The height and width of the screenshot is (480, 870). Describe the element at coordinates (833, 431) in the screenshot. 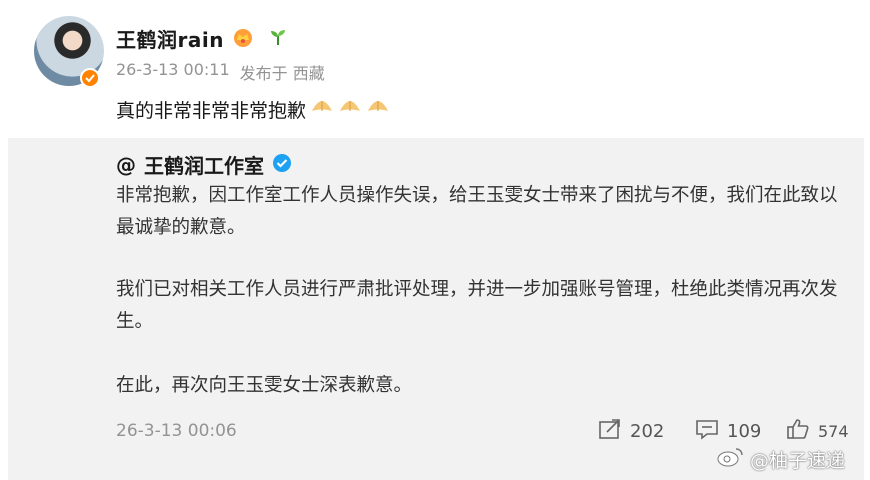

I see `like-count: 574` at that location.